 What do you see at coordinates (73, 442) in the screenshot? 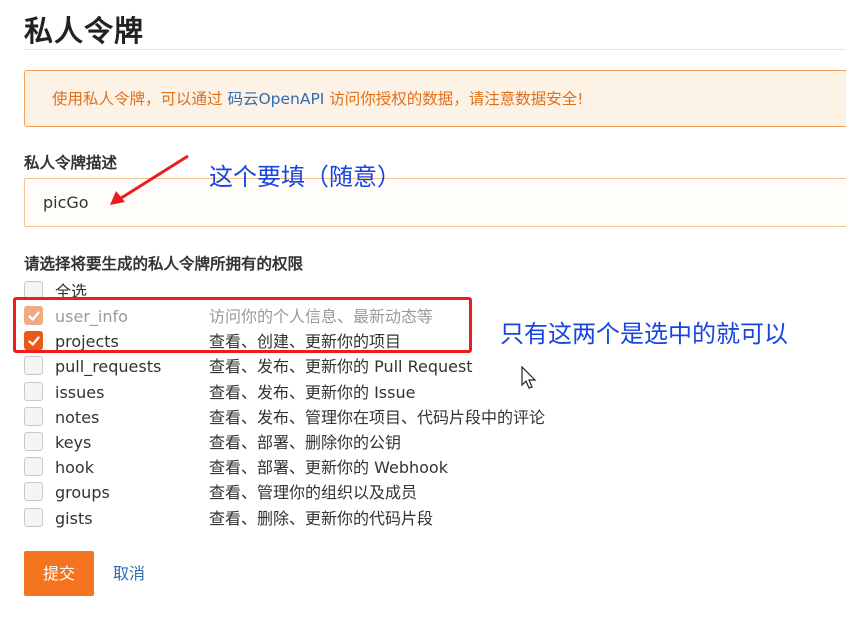
I see `permission-name: keys` at bounding box center [73, 442].